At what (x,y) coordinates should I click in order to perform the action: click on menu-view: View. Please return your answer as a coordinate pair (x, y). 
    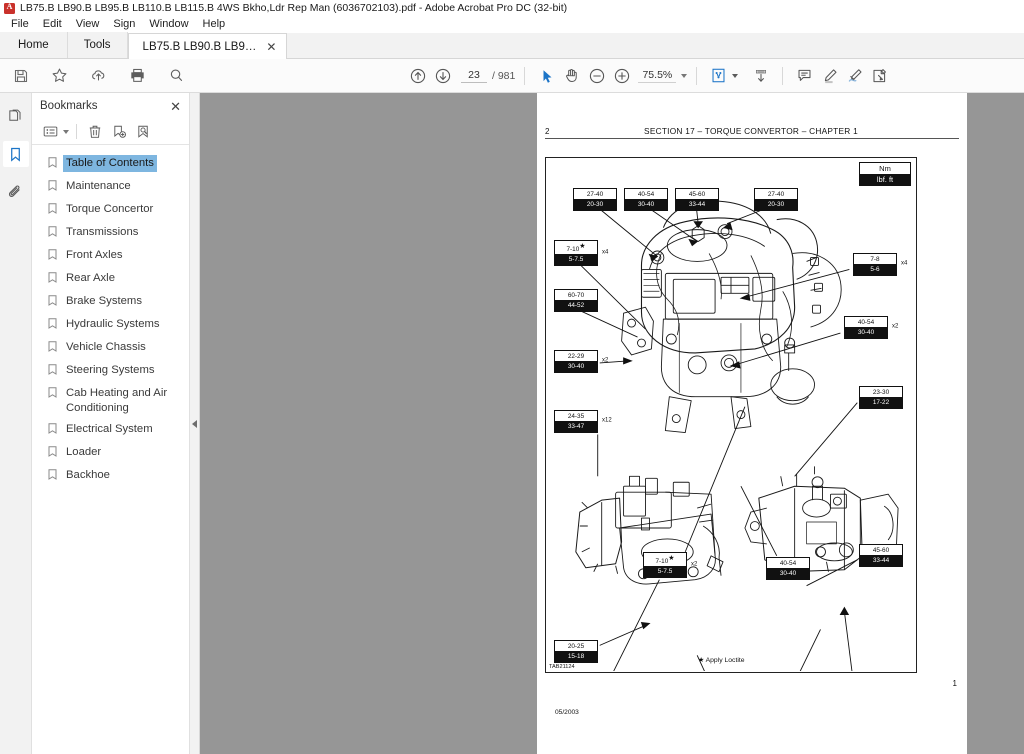
    Looking at the image, I should click on (88, 24).